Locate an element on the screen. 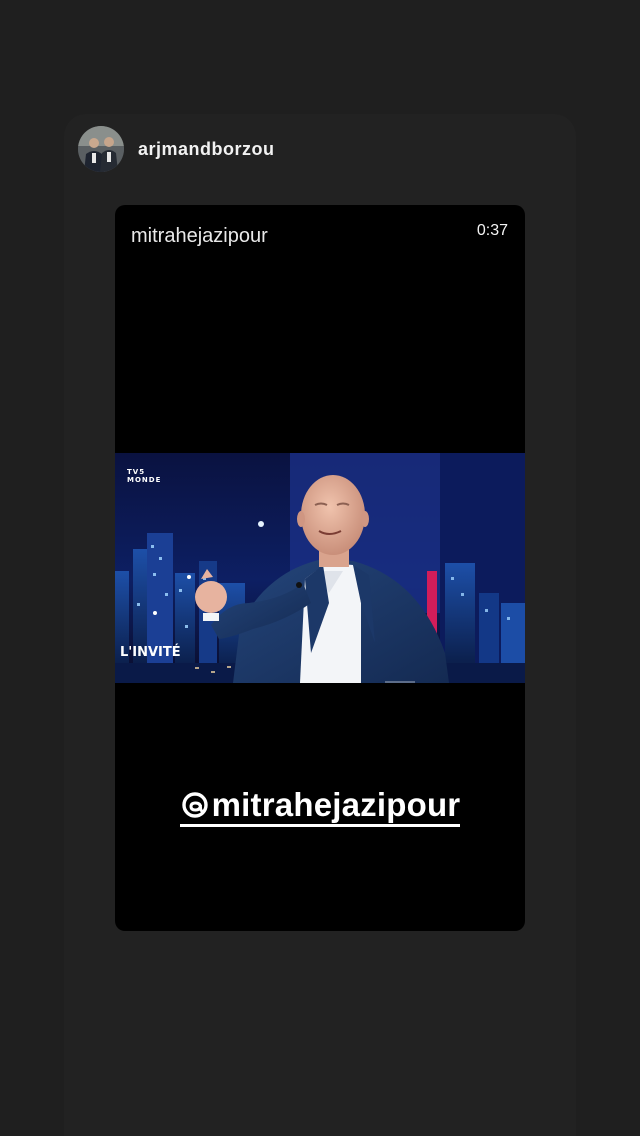 Image resolution: width=640 pixels, height=1136 pixels. post-header: arjmandborzou is located at coordinates (176, 149).